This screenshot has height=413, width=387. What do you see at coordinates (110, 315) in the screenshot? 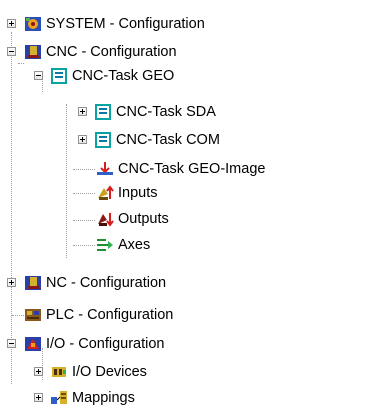
I see `tree-item-label: PLC - Configuration` at bounding box center [110, 315].